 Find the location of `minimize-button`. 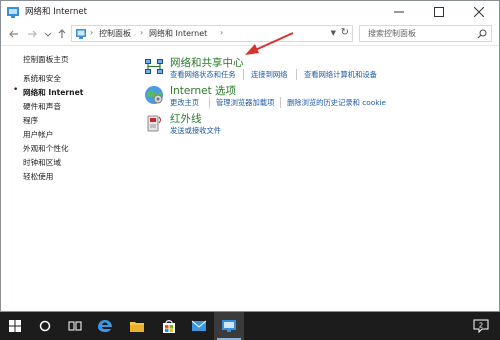

minimize-button is located at coordinates (399, 12).